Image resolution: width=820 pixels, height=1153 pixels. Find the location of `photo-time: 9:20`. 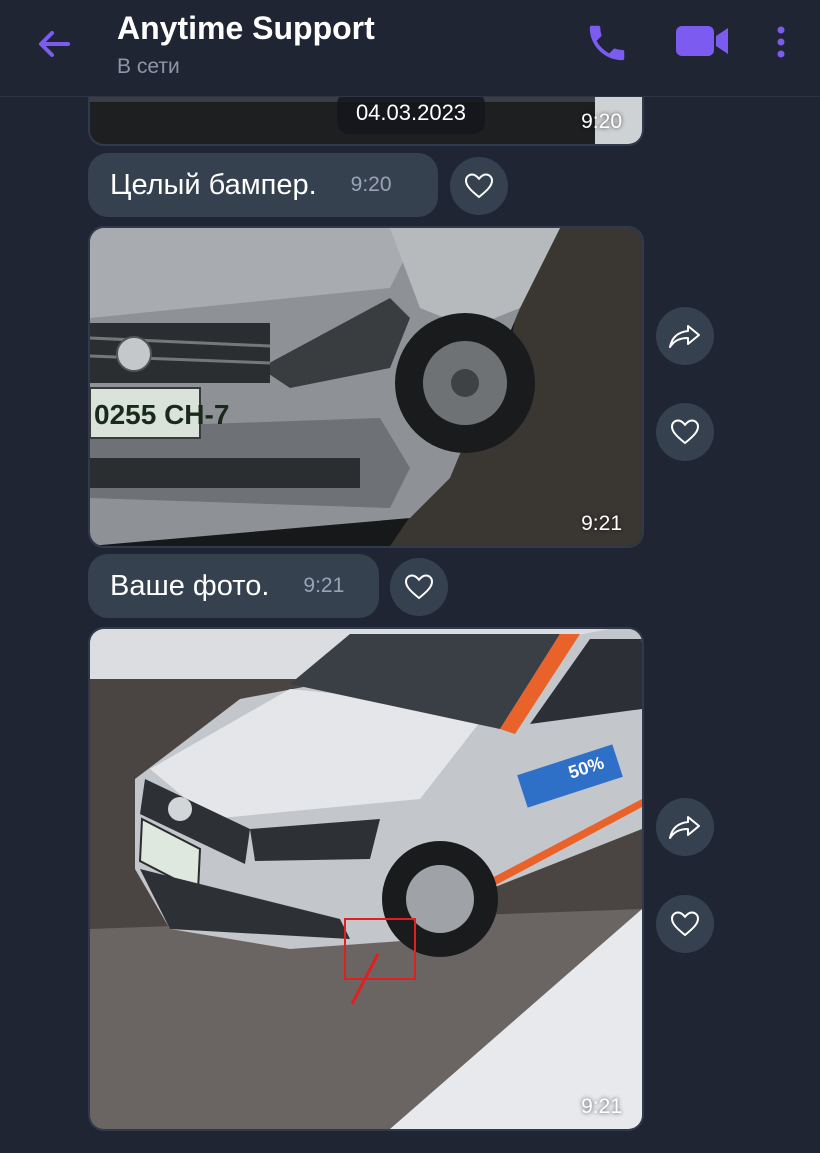

photo-time: 9:20 is located at coordinates (601, 121).